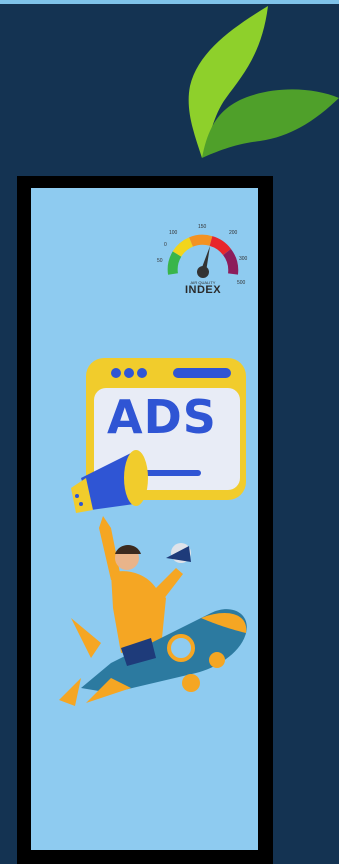 This screenshot has width=339, height=864. Describe the element at coordinates (243, 259) in the screenshot. I see `gauge-tick: 300` at that location.